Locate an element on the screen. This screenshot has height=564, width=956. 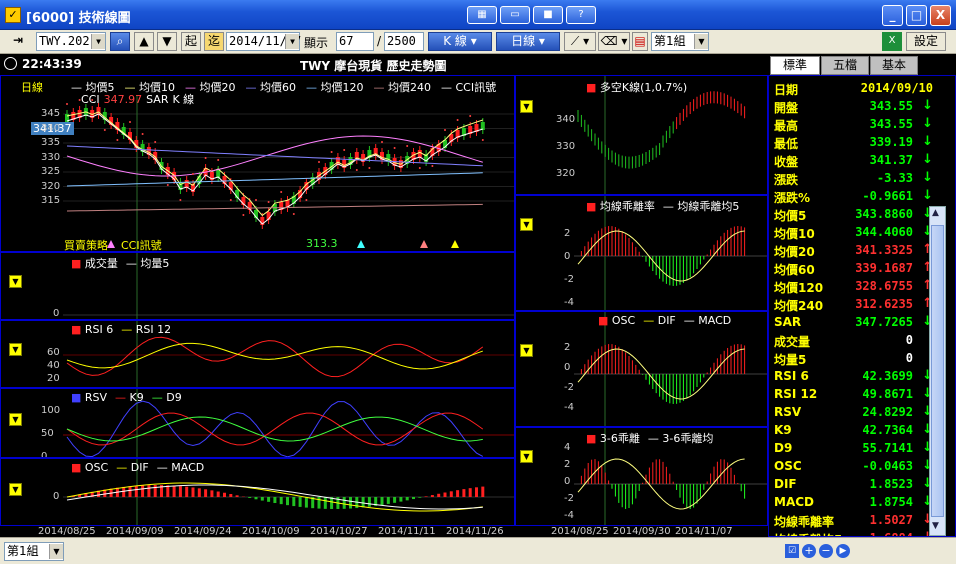
legend-item: ■ OSC is located at coordinates (90, 467).